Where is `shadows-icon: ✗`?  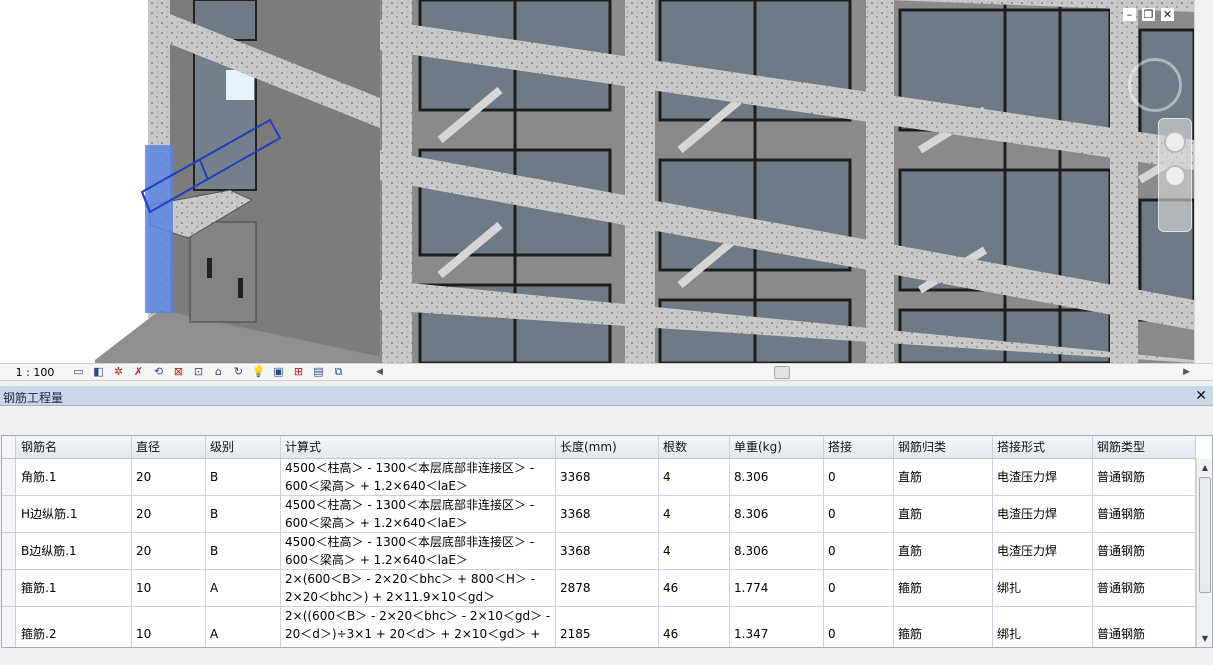 shadows-icon: ✗ is located at coordinates (138, 372).